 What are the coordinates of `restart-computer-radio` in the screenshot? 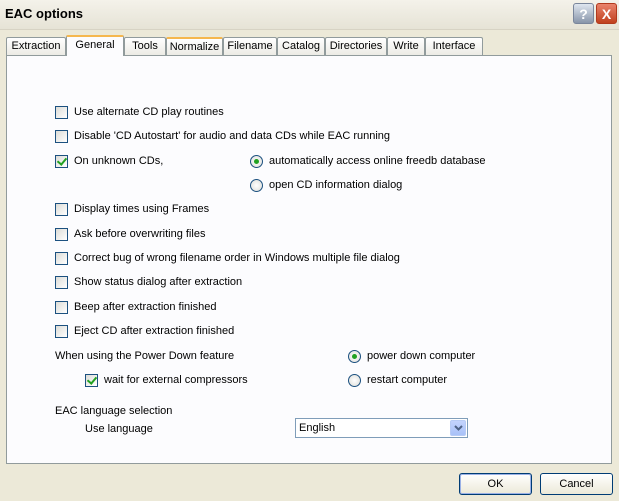 It's located at (354, 380).